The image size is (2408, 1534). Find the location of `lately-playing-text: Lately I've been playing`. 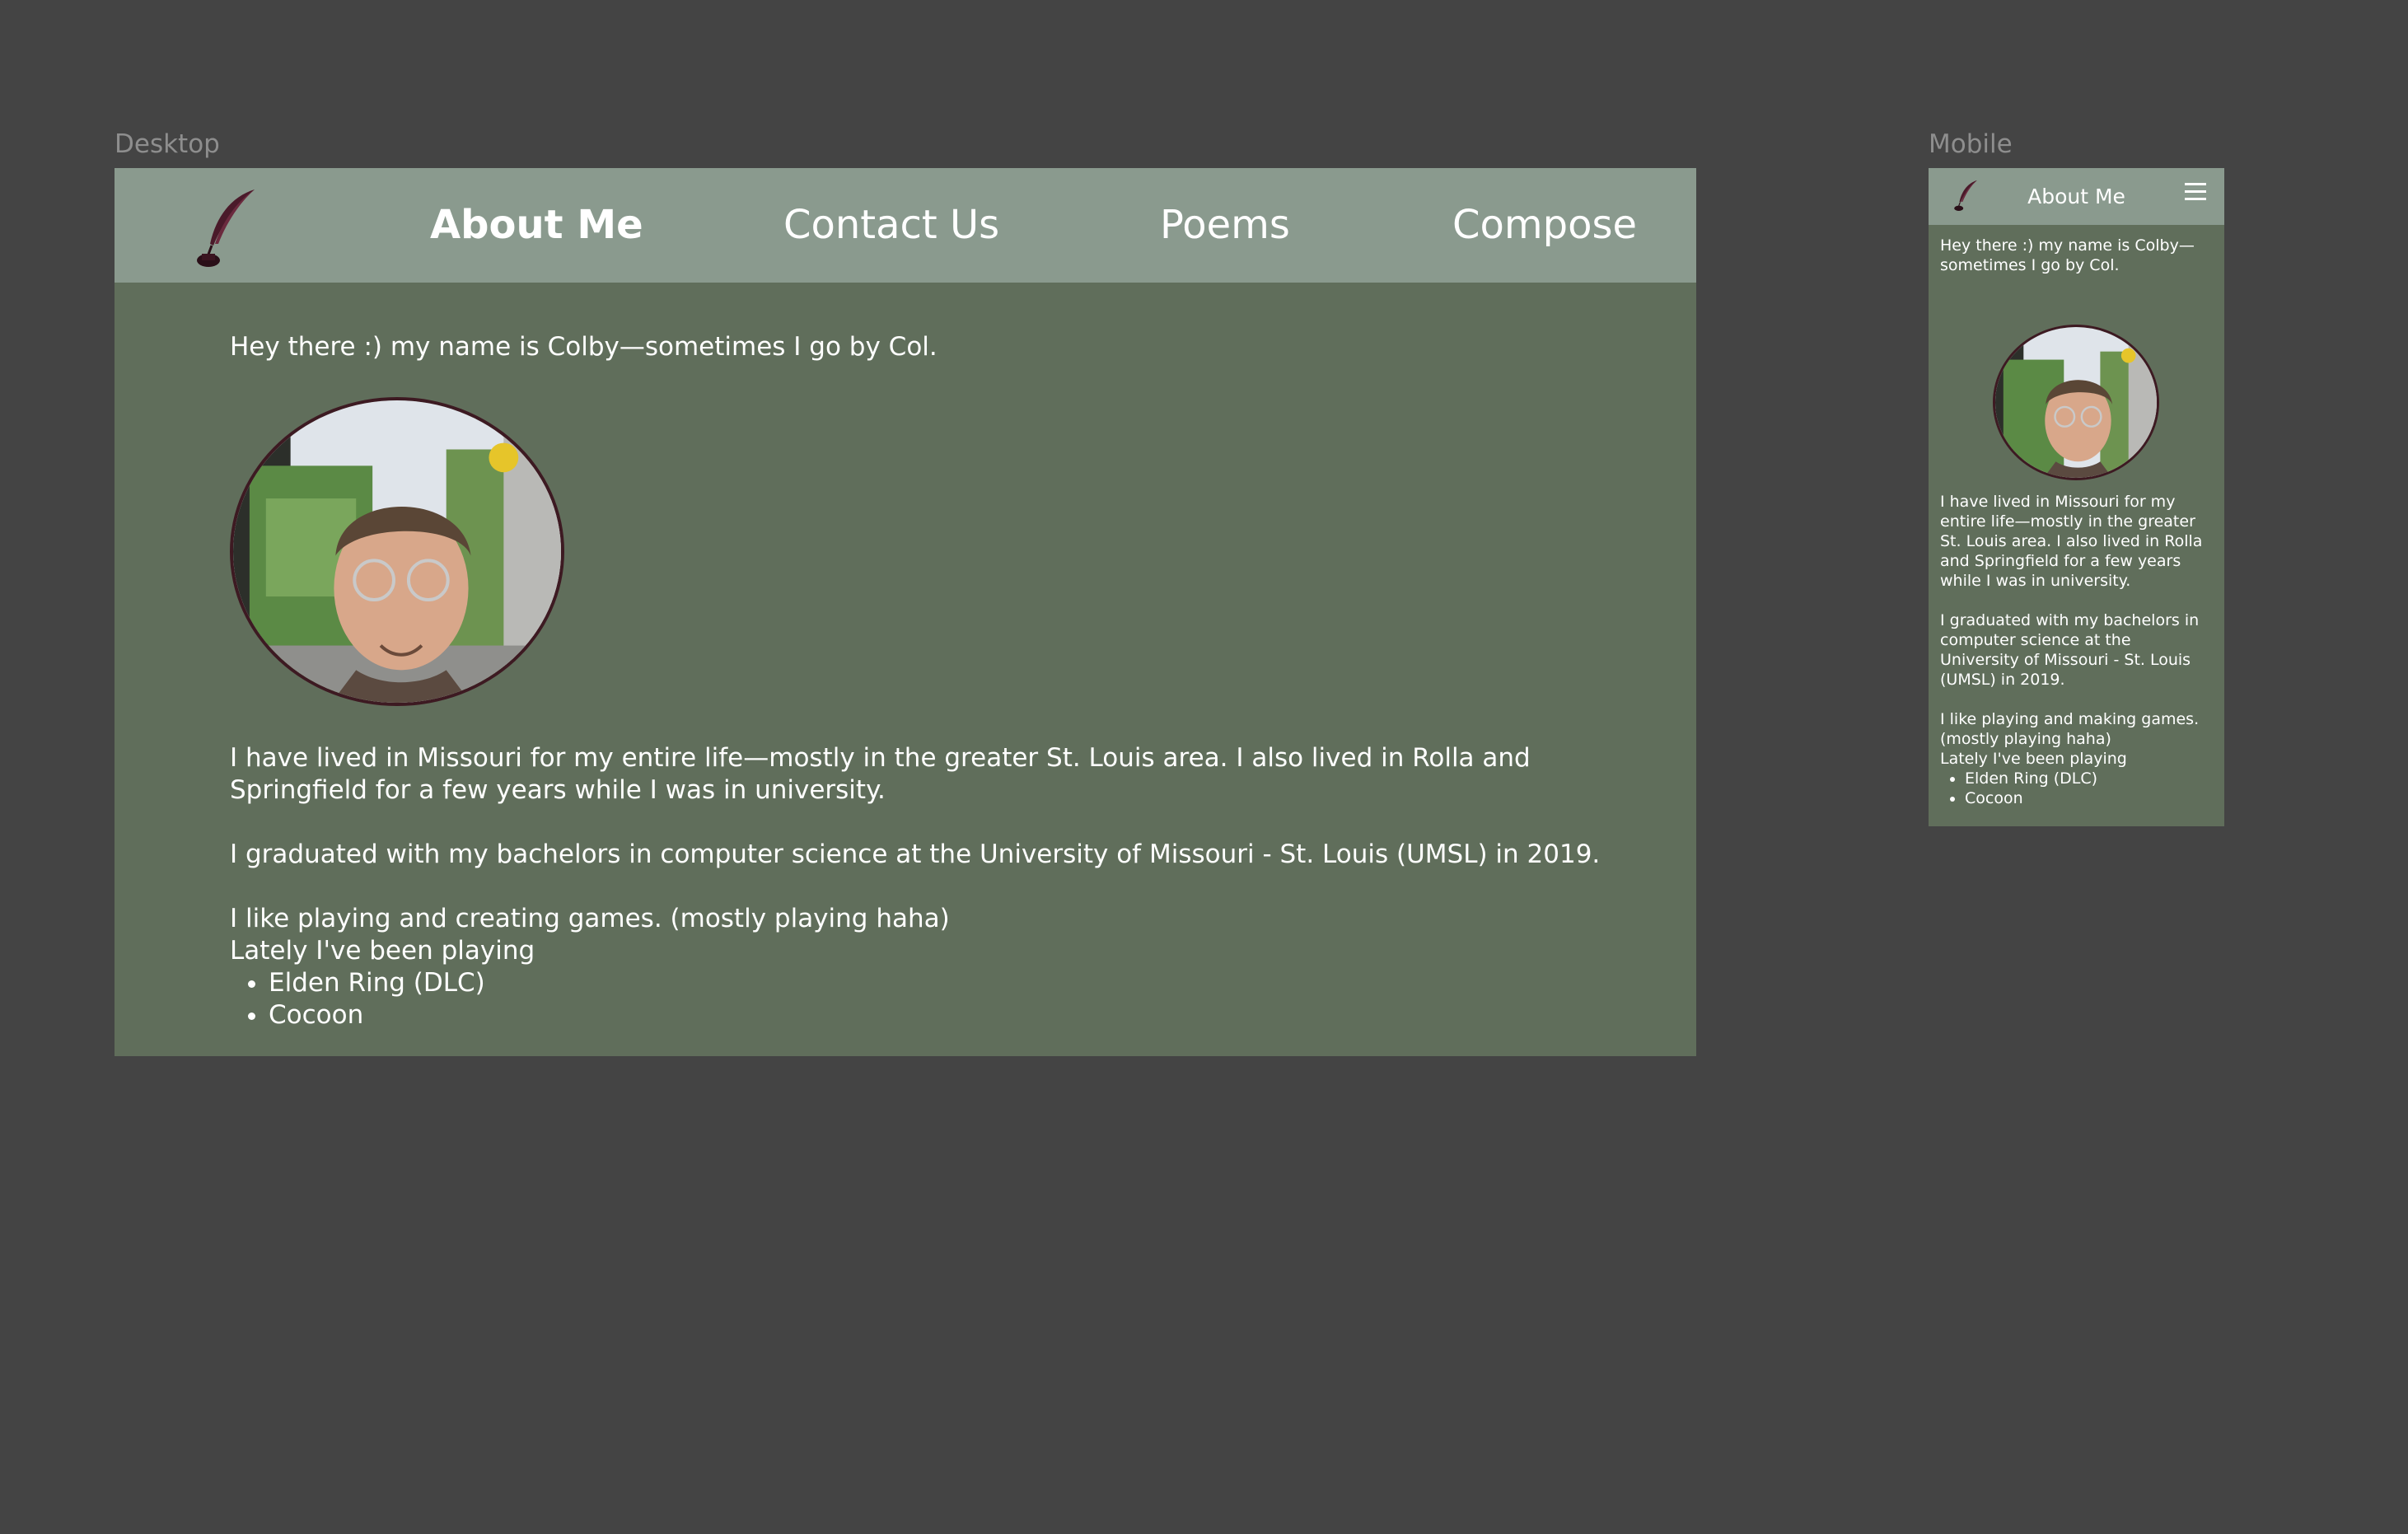

lately-playing-text: Lately I've been playing is located at coordinates (382, 951).